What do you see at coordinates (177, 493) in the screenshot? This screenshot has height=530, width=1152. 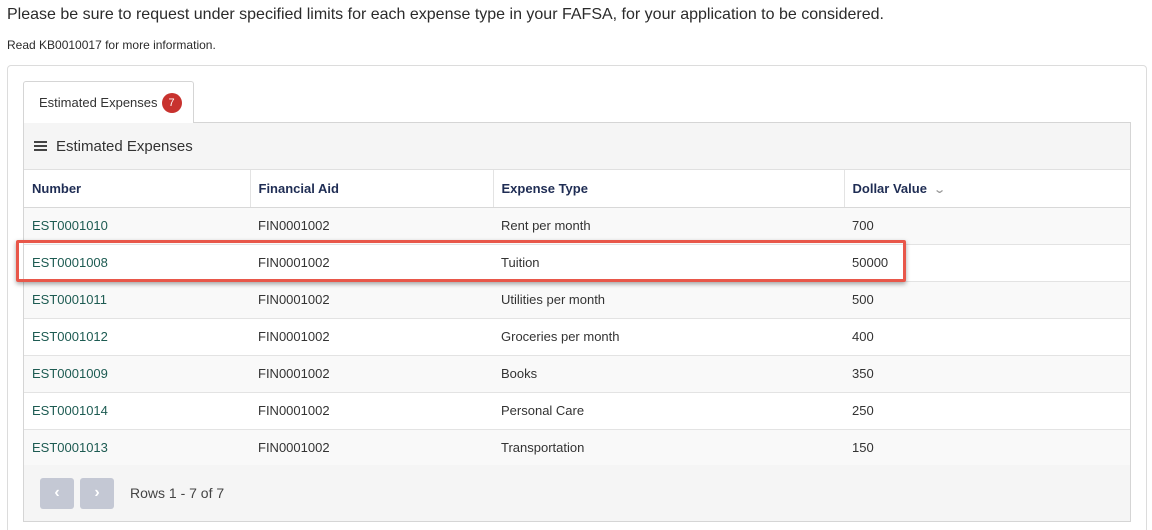 I see `rows-count-text: Rows 1 - 7 of 7` at bounding box center [177, 493].